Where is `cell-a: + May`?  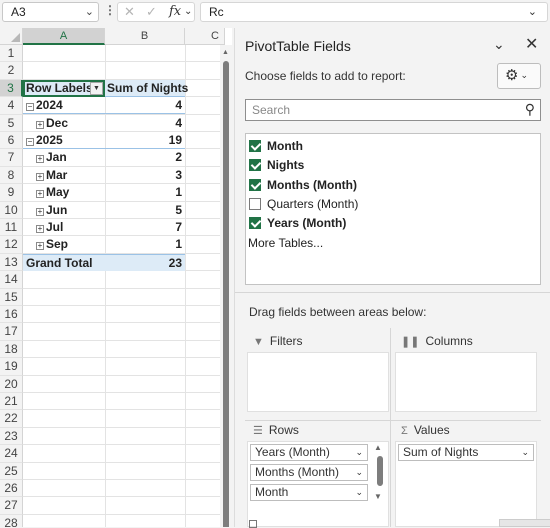 cell-a: + May is located at coordinates (64, 192).